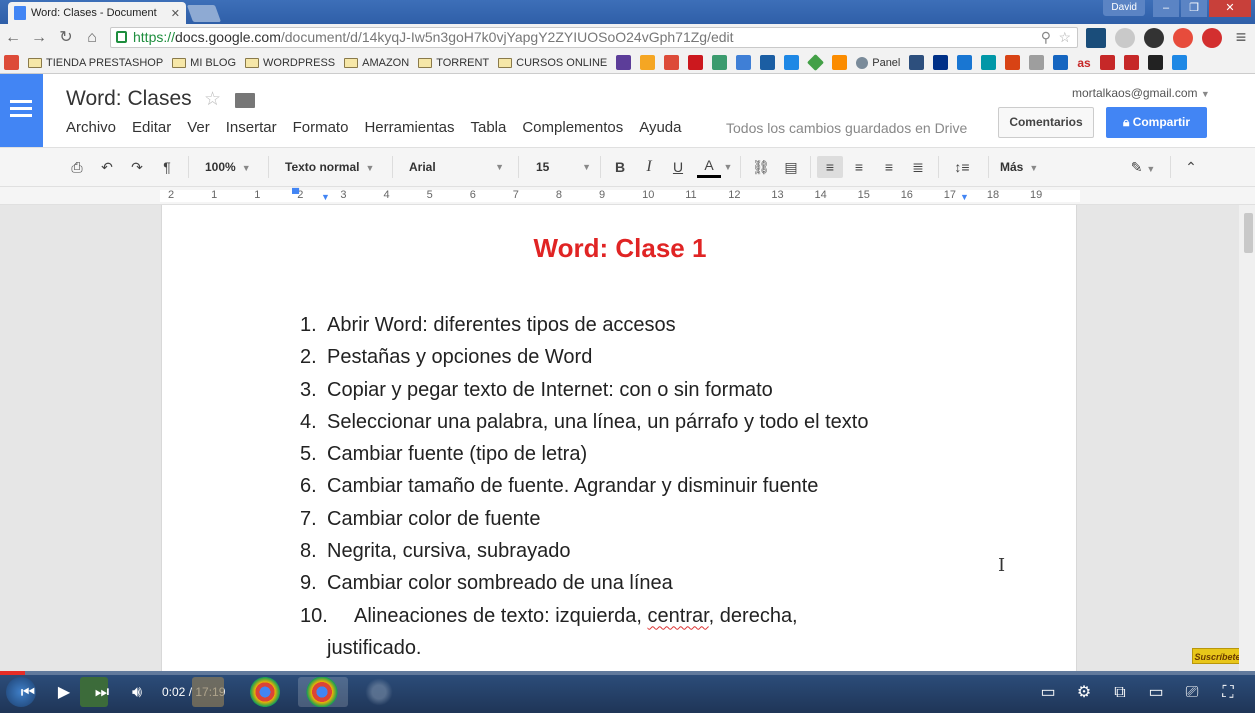 The image size is (1255, 713). What do you see at coordinates (167, 167) in the screenshot?
I see `paint-format-icon: ¶` at bounding box center [167, 167].